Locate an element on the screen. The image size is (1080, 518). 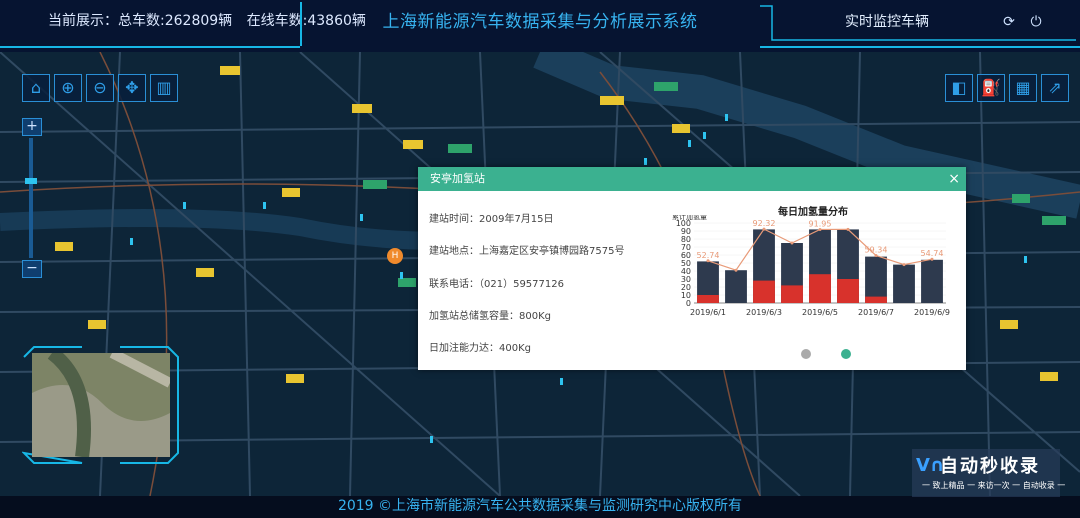
footer-copyright: 2019 ©上海市新能源汽车公共数据采集与监测研究中心版权所有 is located at coordinates (540, 506).